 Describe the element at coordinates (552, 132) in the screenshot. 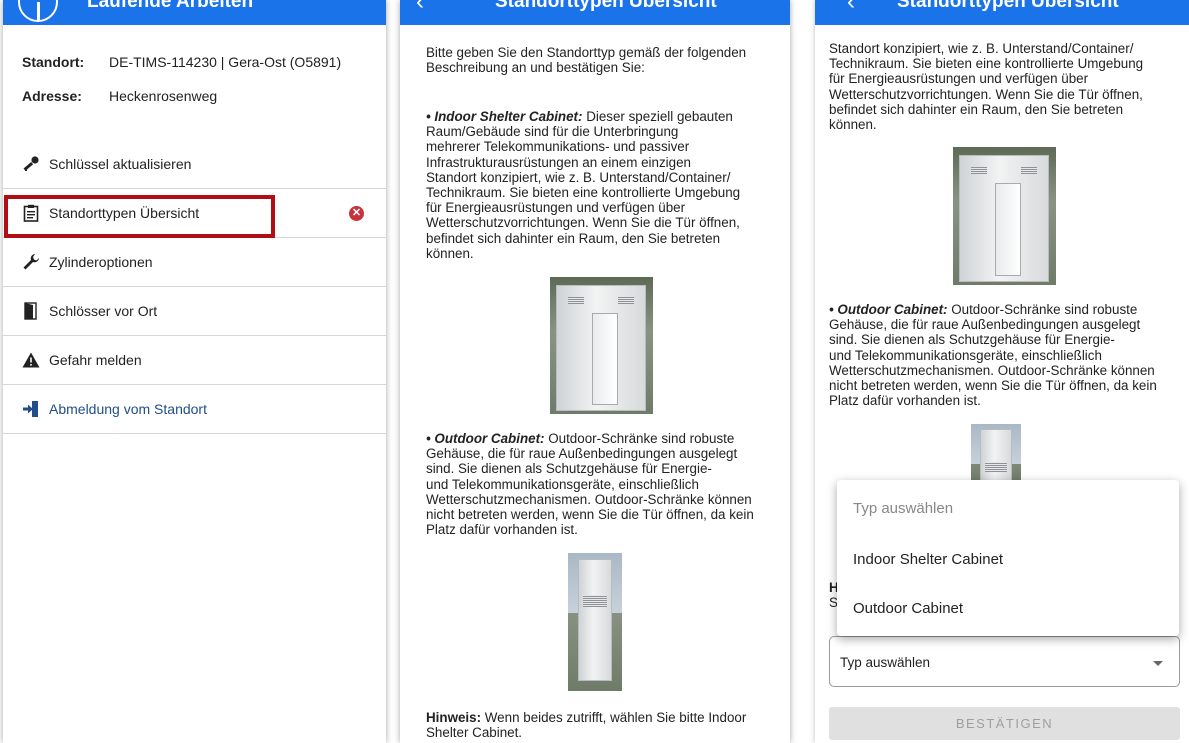

I see `indoor-line: Raum/Gebäude sind für die Unterbringung` at that location.